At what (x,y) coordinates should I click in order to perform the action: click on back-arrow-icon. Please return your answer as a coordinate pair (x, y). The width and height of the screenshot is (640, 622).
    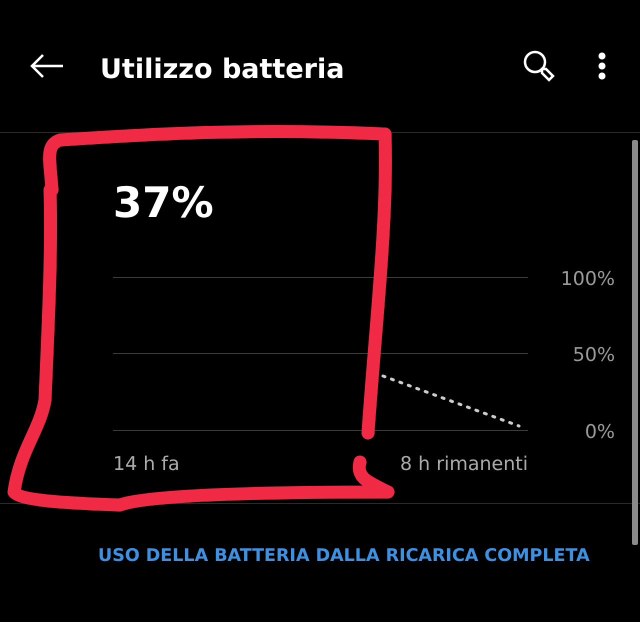
    Looking at the image, I should click on (47, 66).